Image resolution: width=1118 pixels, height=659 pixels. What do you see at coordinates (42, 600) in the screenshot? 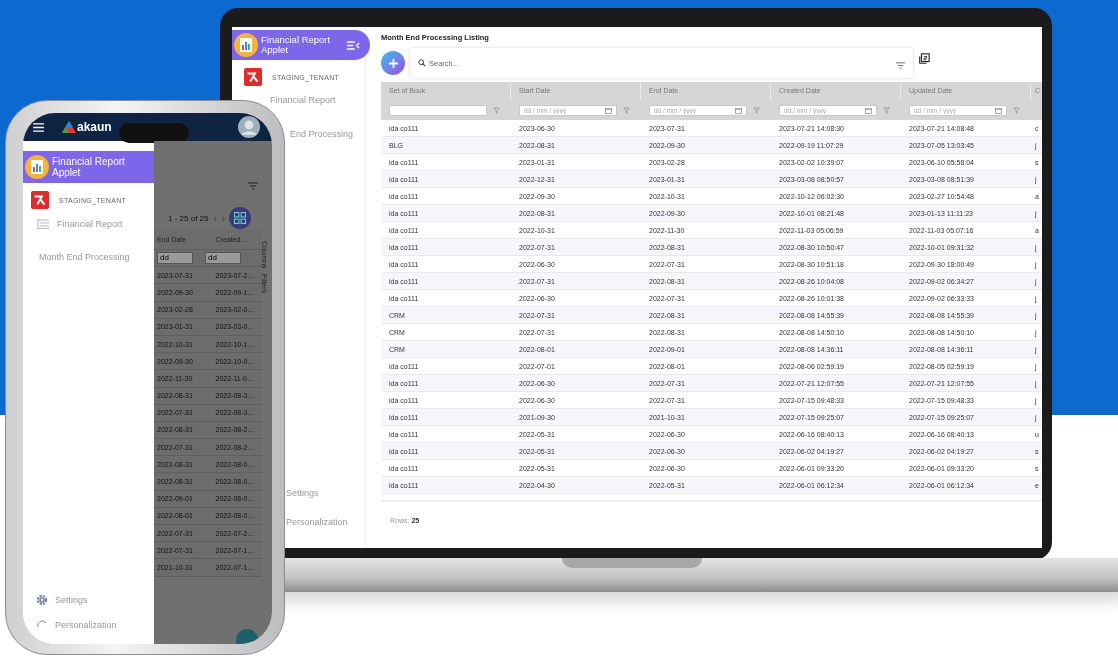
I see `settings-icon` at bounding box center [42, 600].